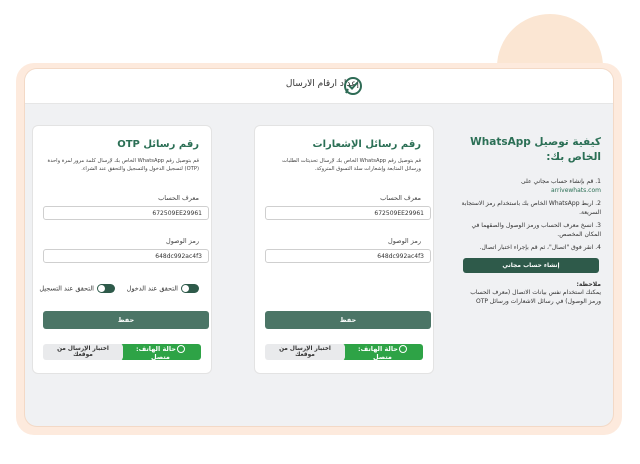 The width and height of the screenshot is (640, 464). I want to click on whatsapp-check-icon, so click(353, 86).